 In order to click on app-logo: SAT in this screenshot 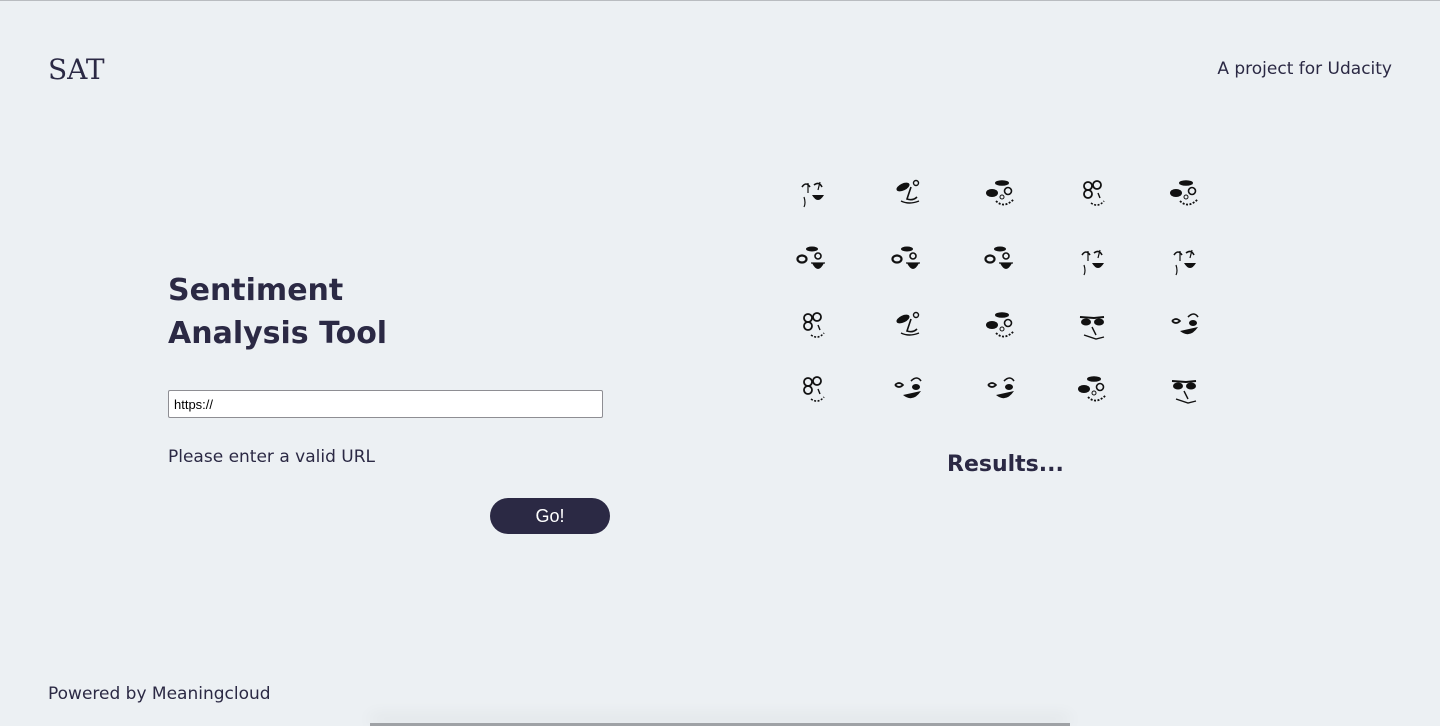, I will do `click(76, 69)`.